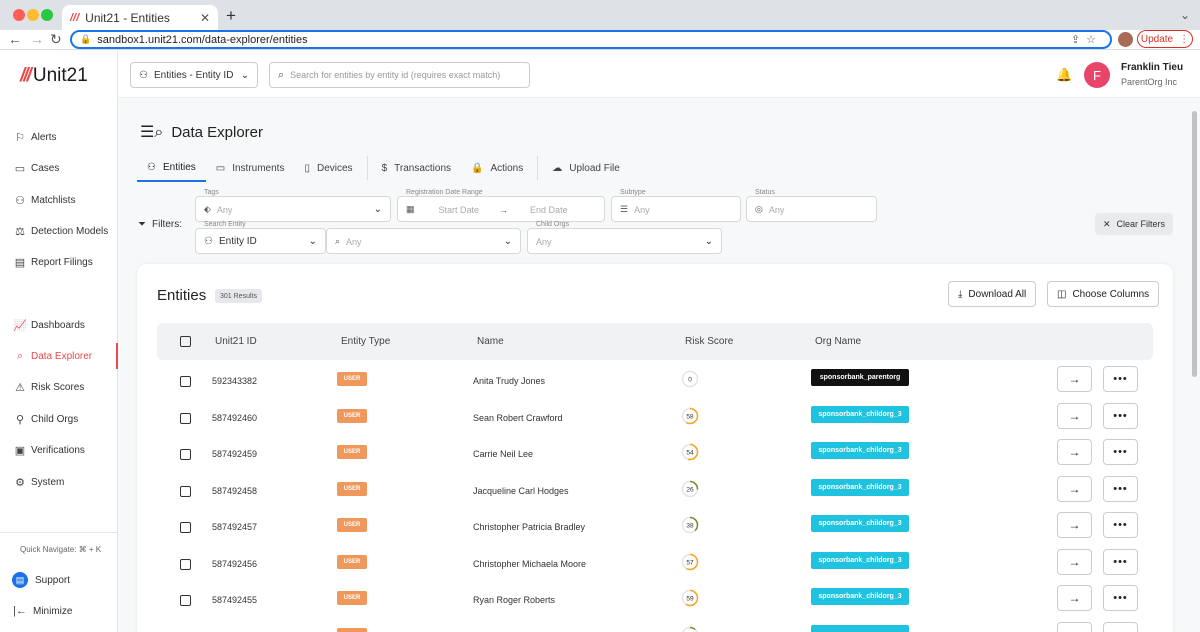 The image size is (1200, 632). Describe the element at coordinates (504, 209) in the screenshot. I see `arrow-right-icon: →` at that location.